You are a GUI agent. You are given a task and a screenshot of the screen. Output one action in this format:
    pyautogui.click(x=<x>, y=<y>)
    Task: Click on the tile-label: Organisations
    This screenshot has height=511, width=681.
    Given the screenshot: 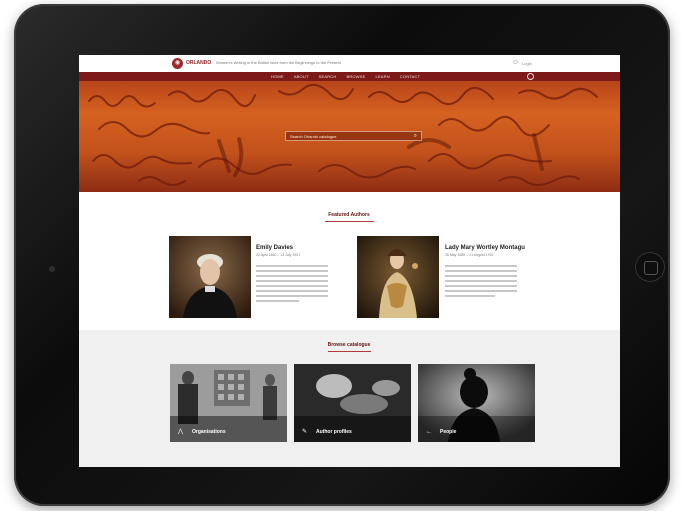 What is the action you would take?
    pyautogui.click(x=209, y=432)
    